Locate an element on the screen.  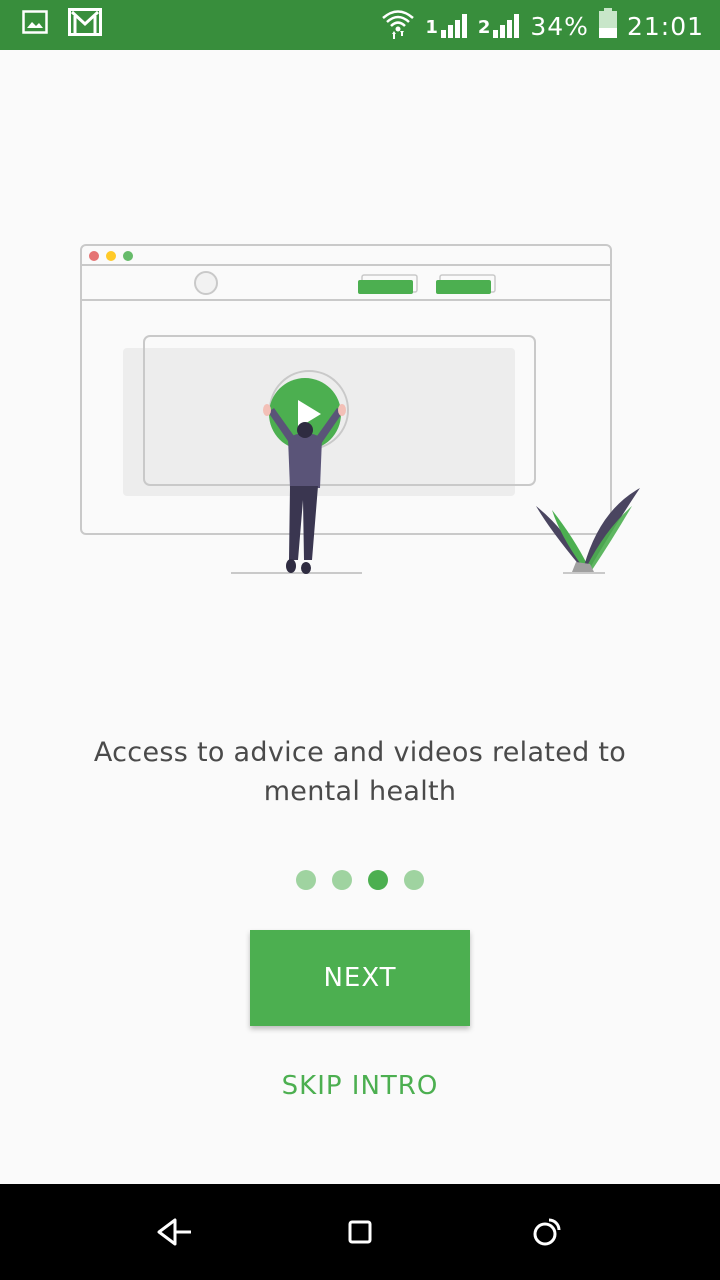
next-button: NEXT is located at coordinates (360, 978).